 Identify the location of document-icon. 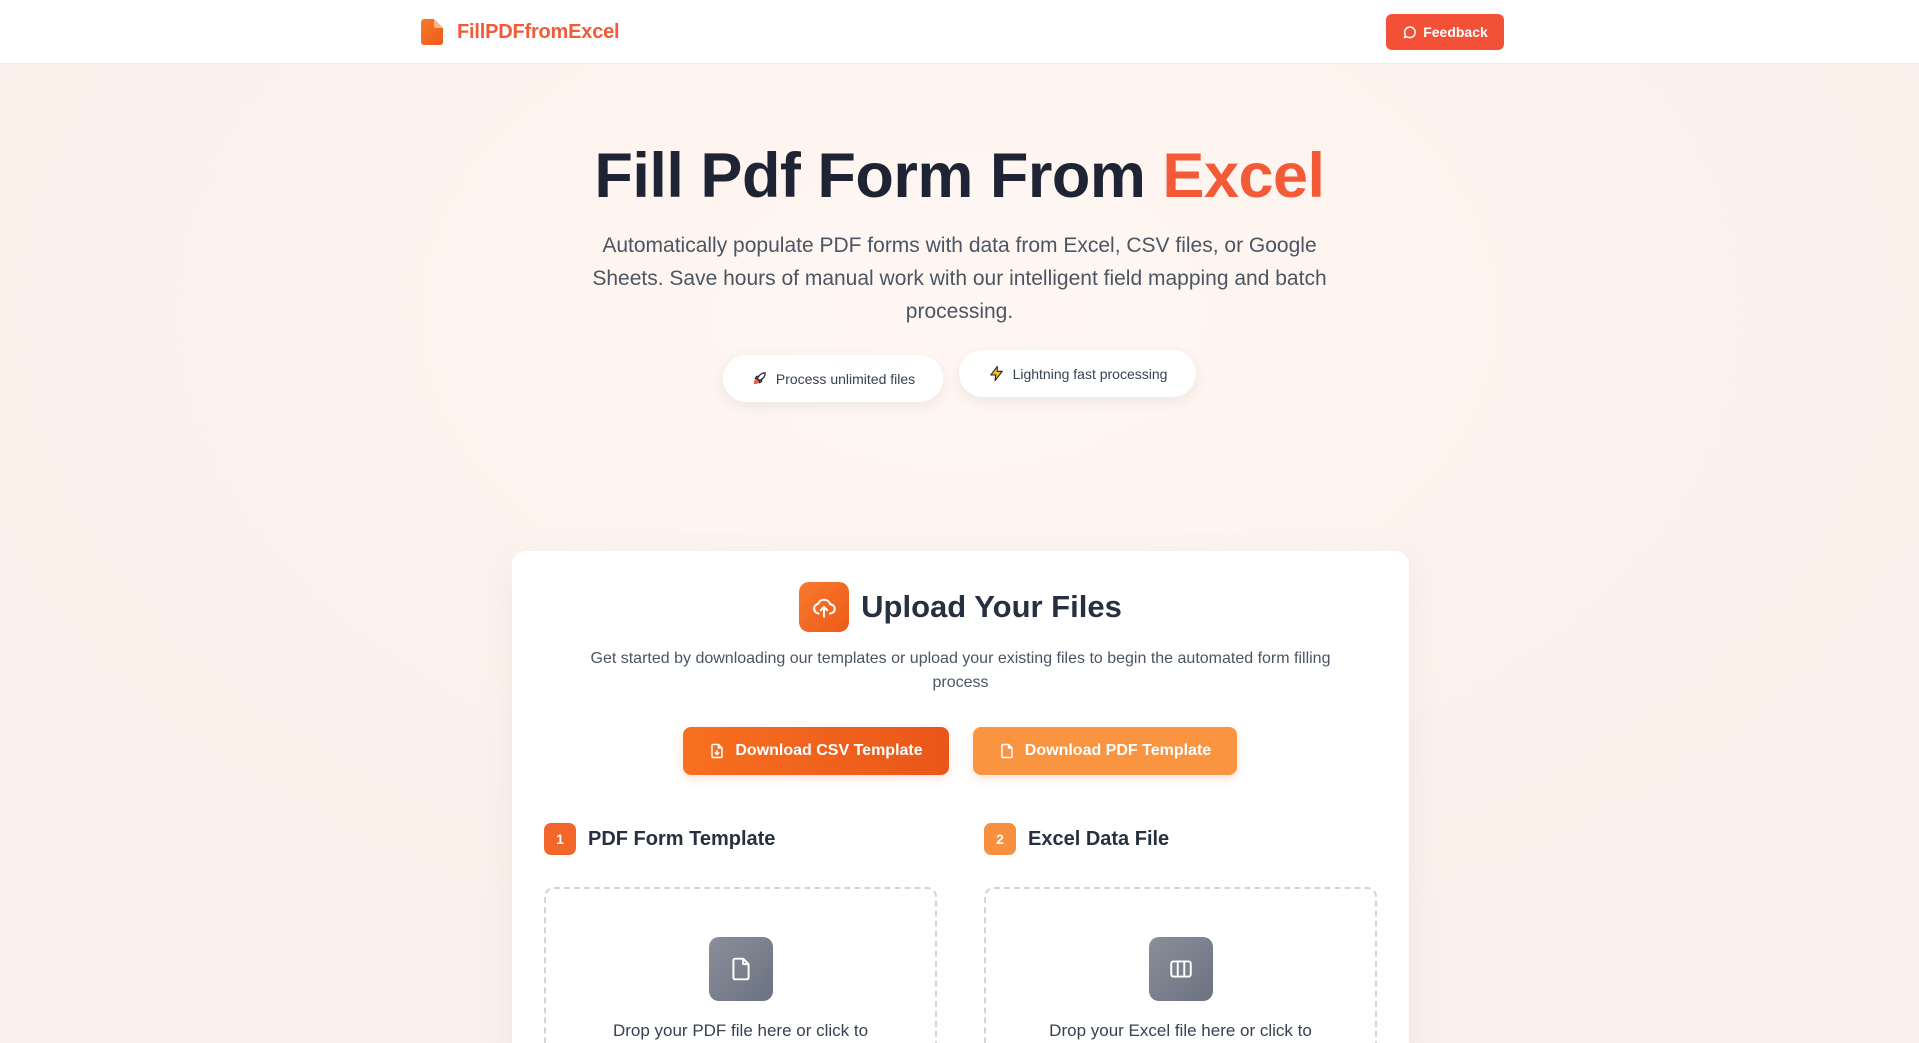
(741, 969).